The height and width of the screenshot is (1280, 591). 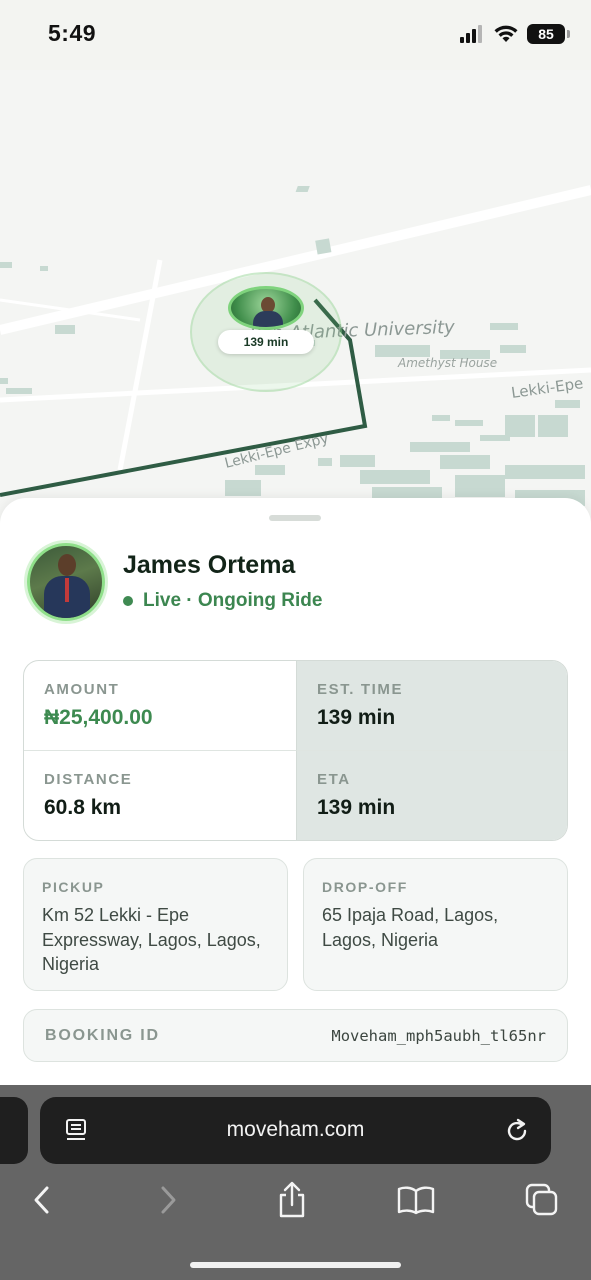 What do you see at coordinates (431, 706) in the screenshot?
I see `est-time-cell: EST. TIME 139 min` at bounding box center [431, 706].